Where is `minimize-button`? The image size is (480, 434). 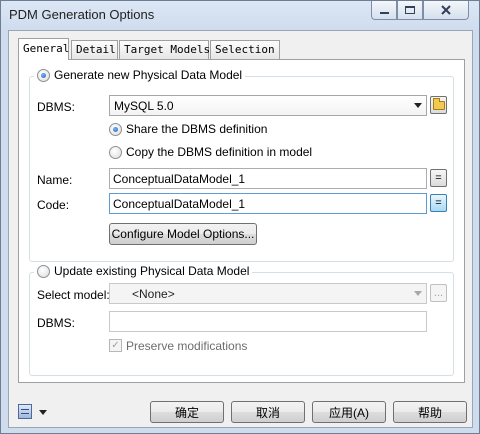 minimize-button is located at coordinates (384, 10).